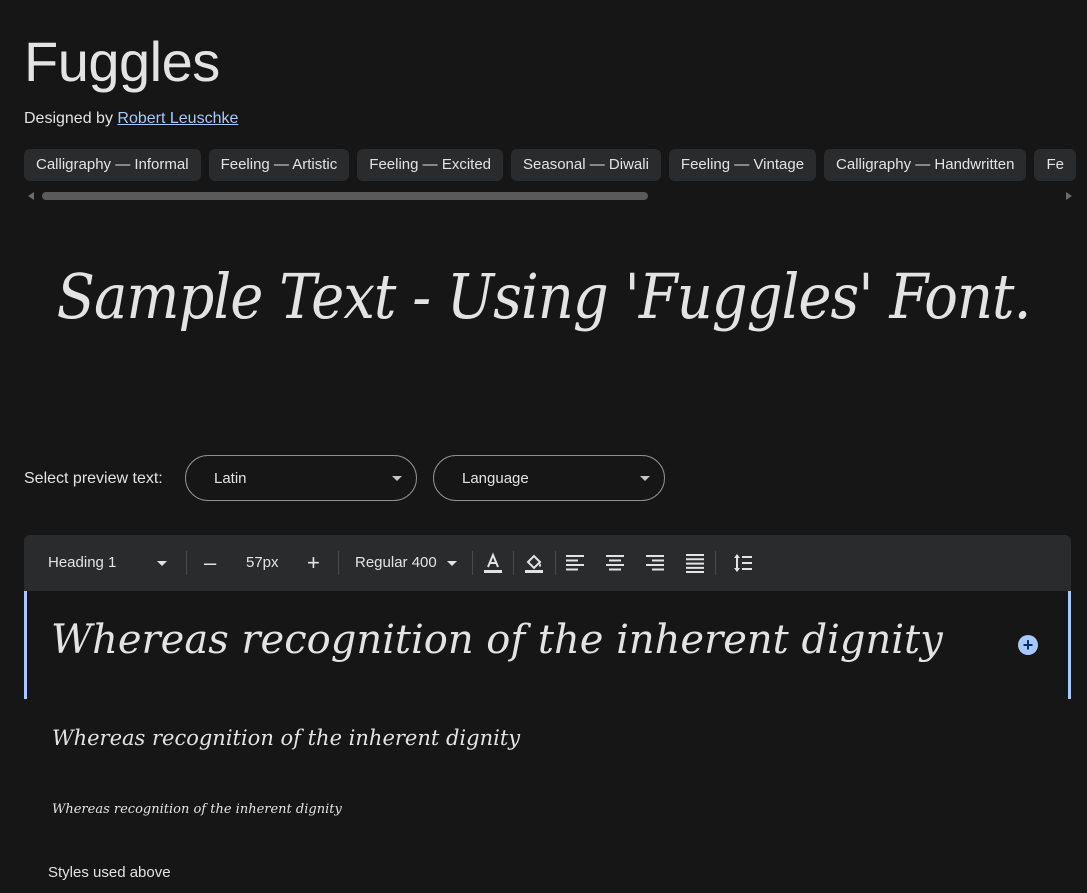  What do you see at coordinates (210, 563) in the screenshot?
I see `decrease-size-button: –` at bounding box center [210, 563].